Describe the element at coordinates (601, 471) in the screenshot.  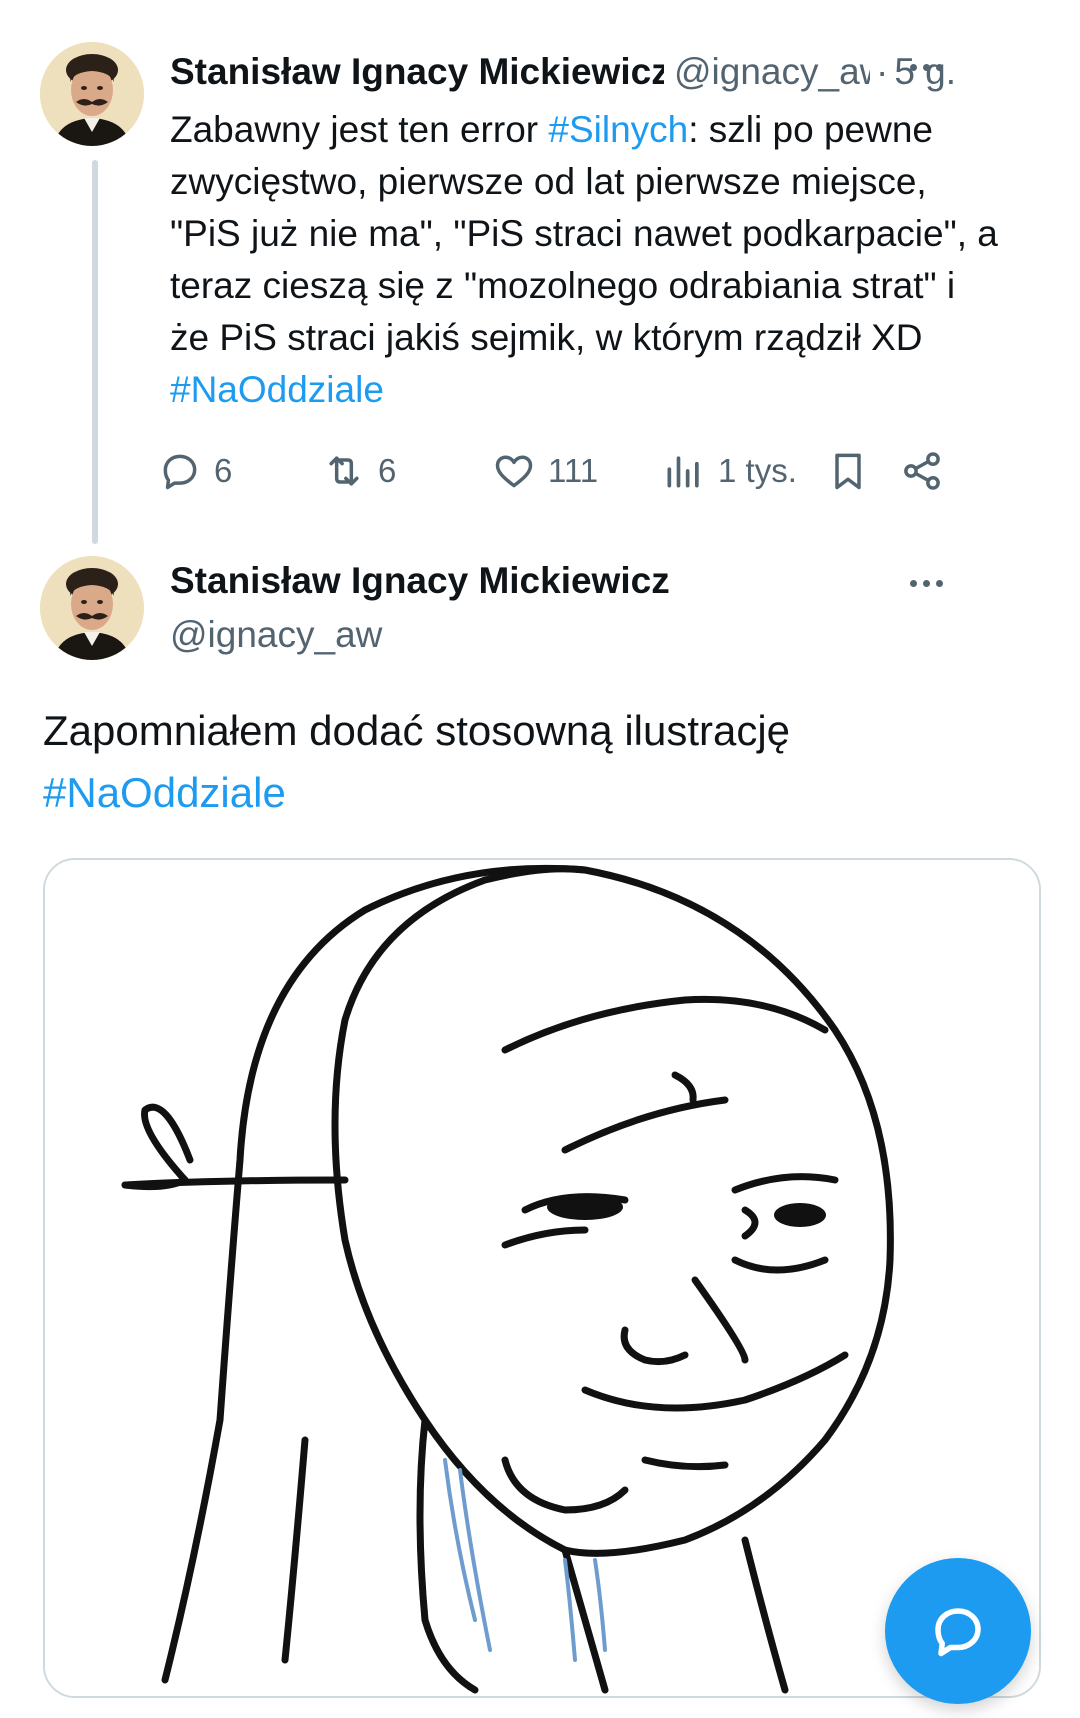
I see `tweet-actions: 6 6 111 1 tys.` at that location.